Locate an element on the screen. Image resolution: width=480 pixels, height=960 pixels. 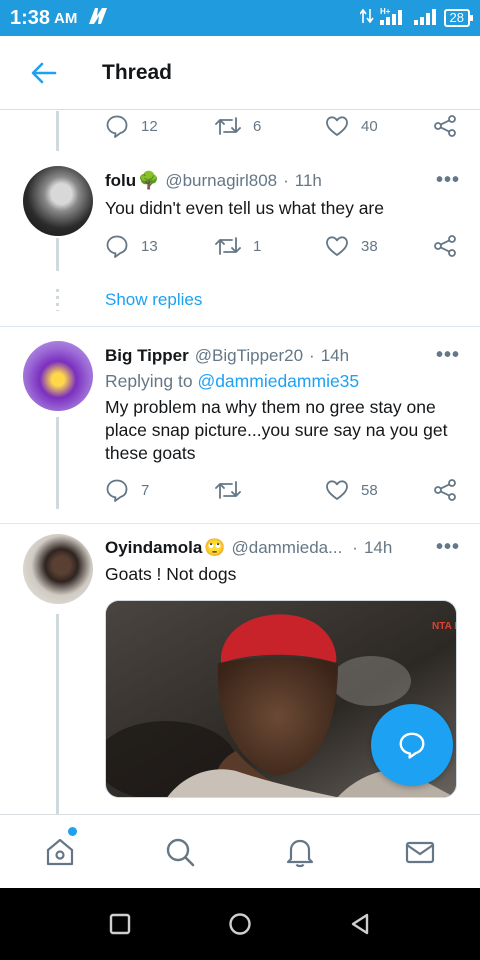
user-handle: @burnagirl808 is located at coordinates (221, 181).